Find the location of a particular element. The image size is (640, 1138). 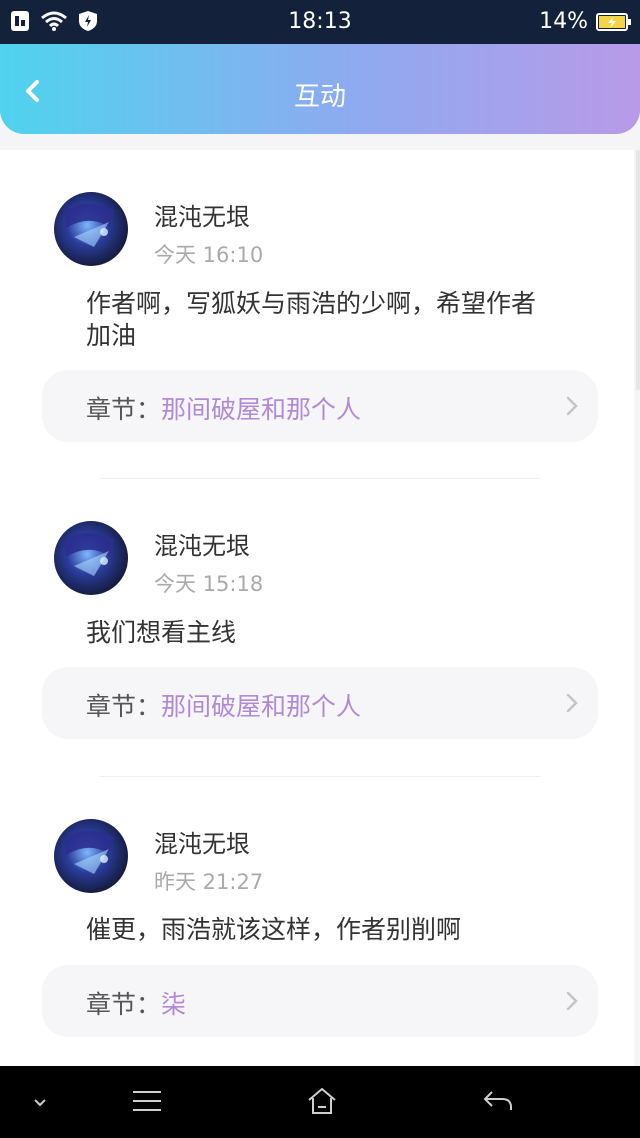

system-nav-bar is located at coordinates (320, 1102).